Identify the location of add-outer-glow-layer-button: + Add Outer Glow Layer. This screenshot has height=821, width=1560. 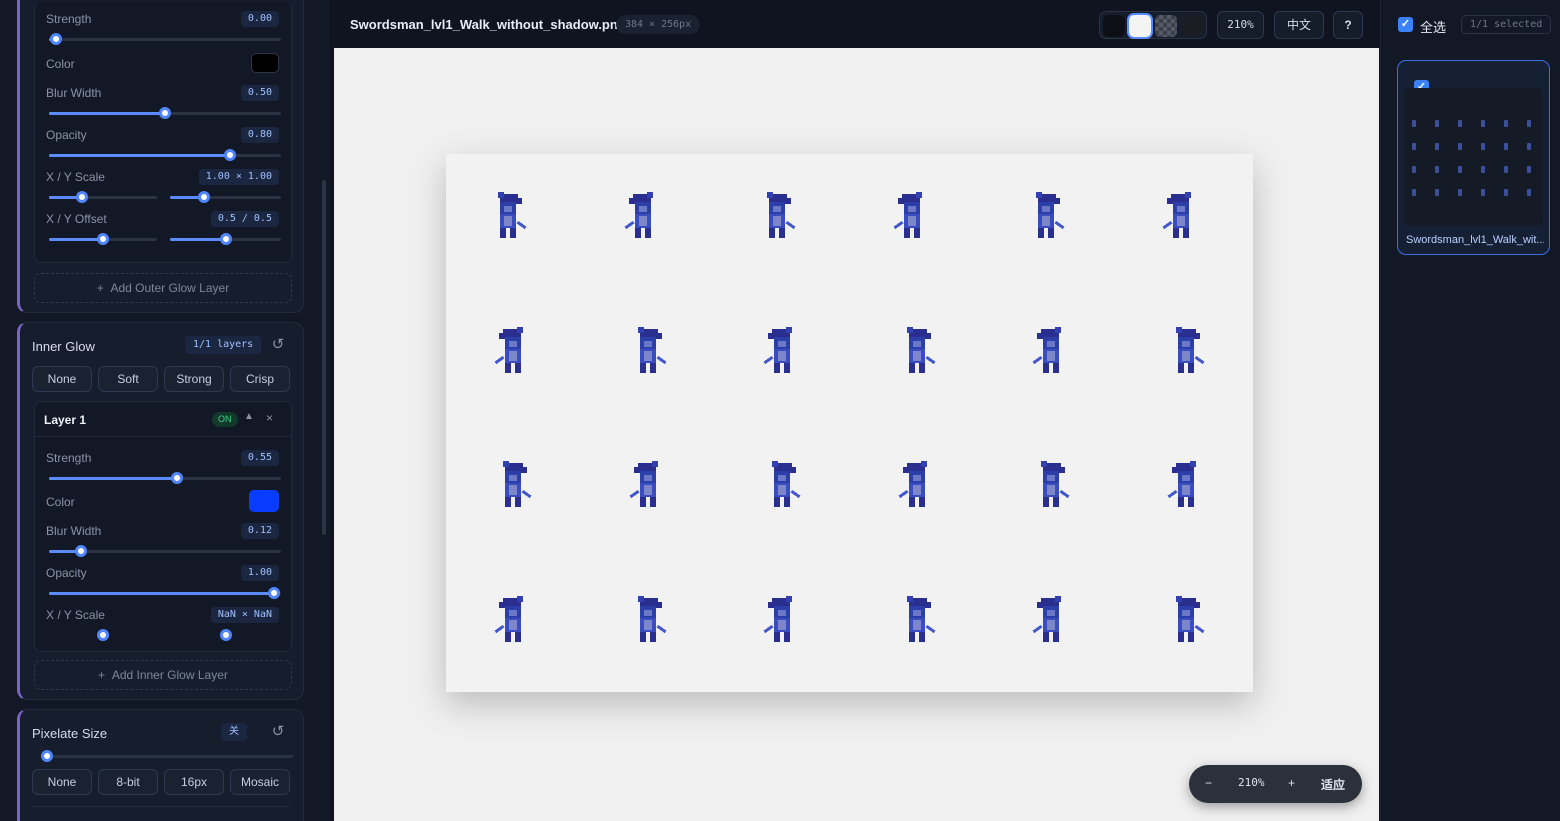
(163, 288).